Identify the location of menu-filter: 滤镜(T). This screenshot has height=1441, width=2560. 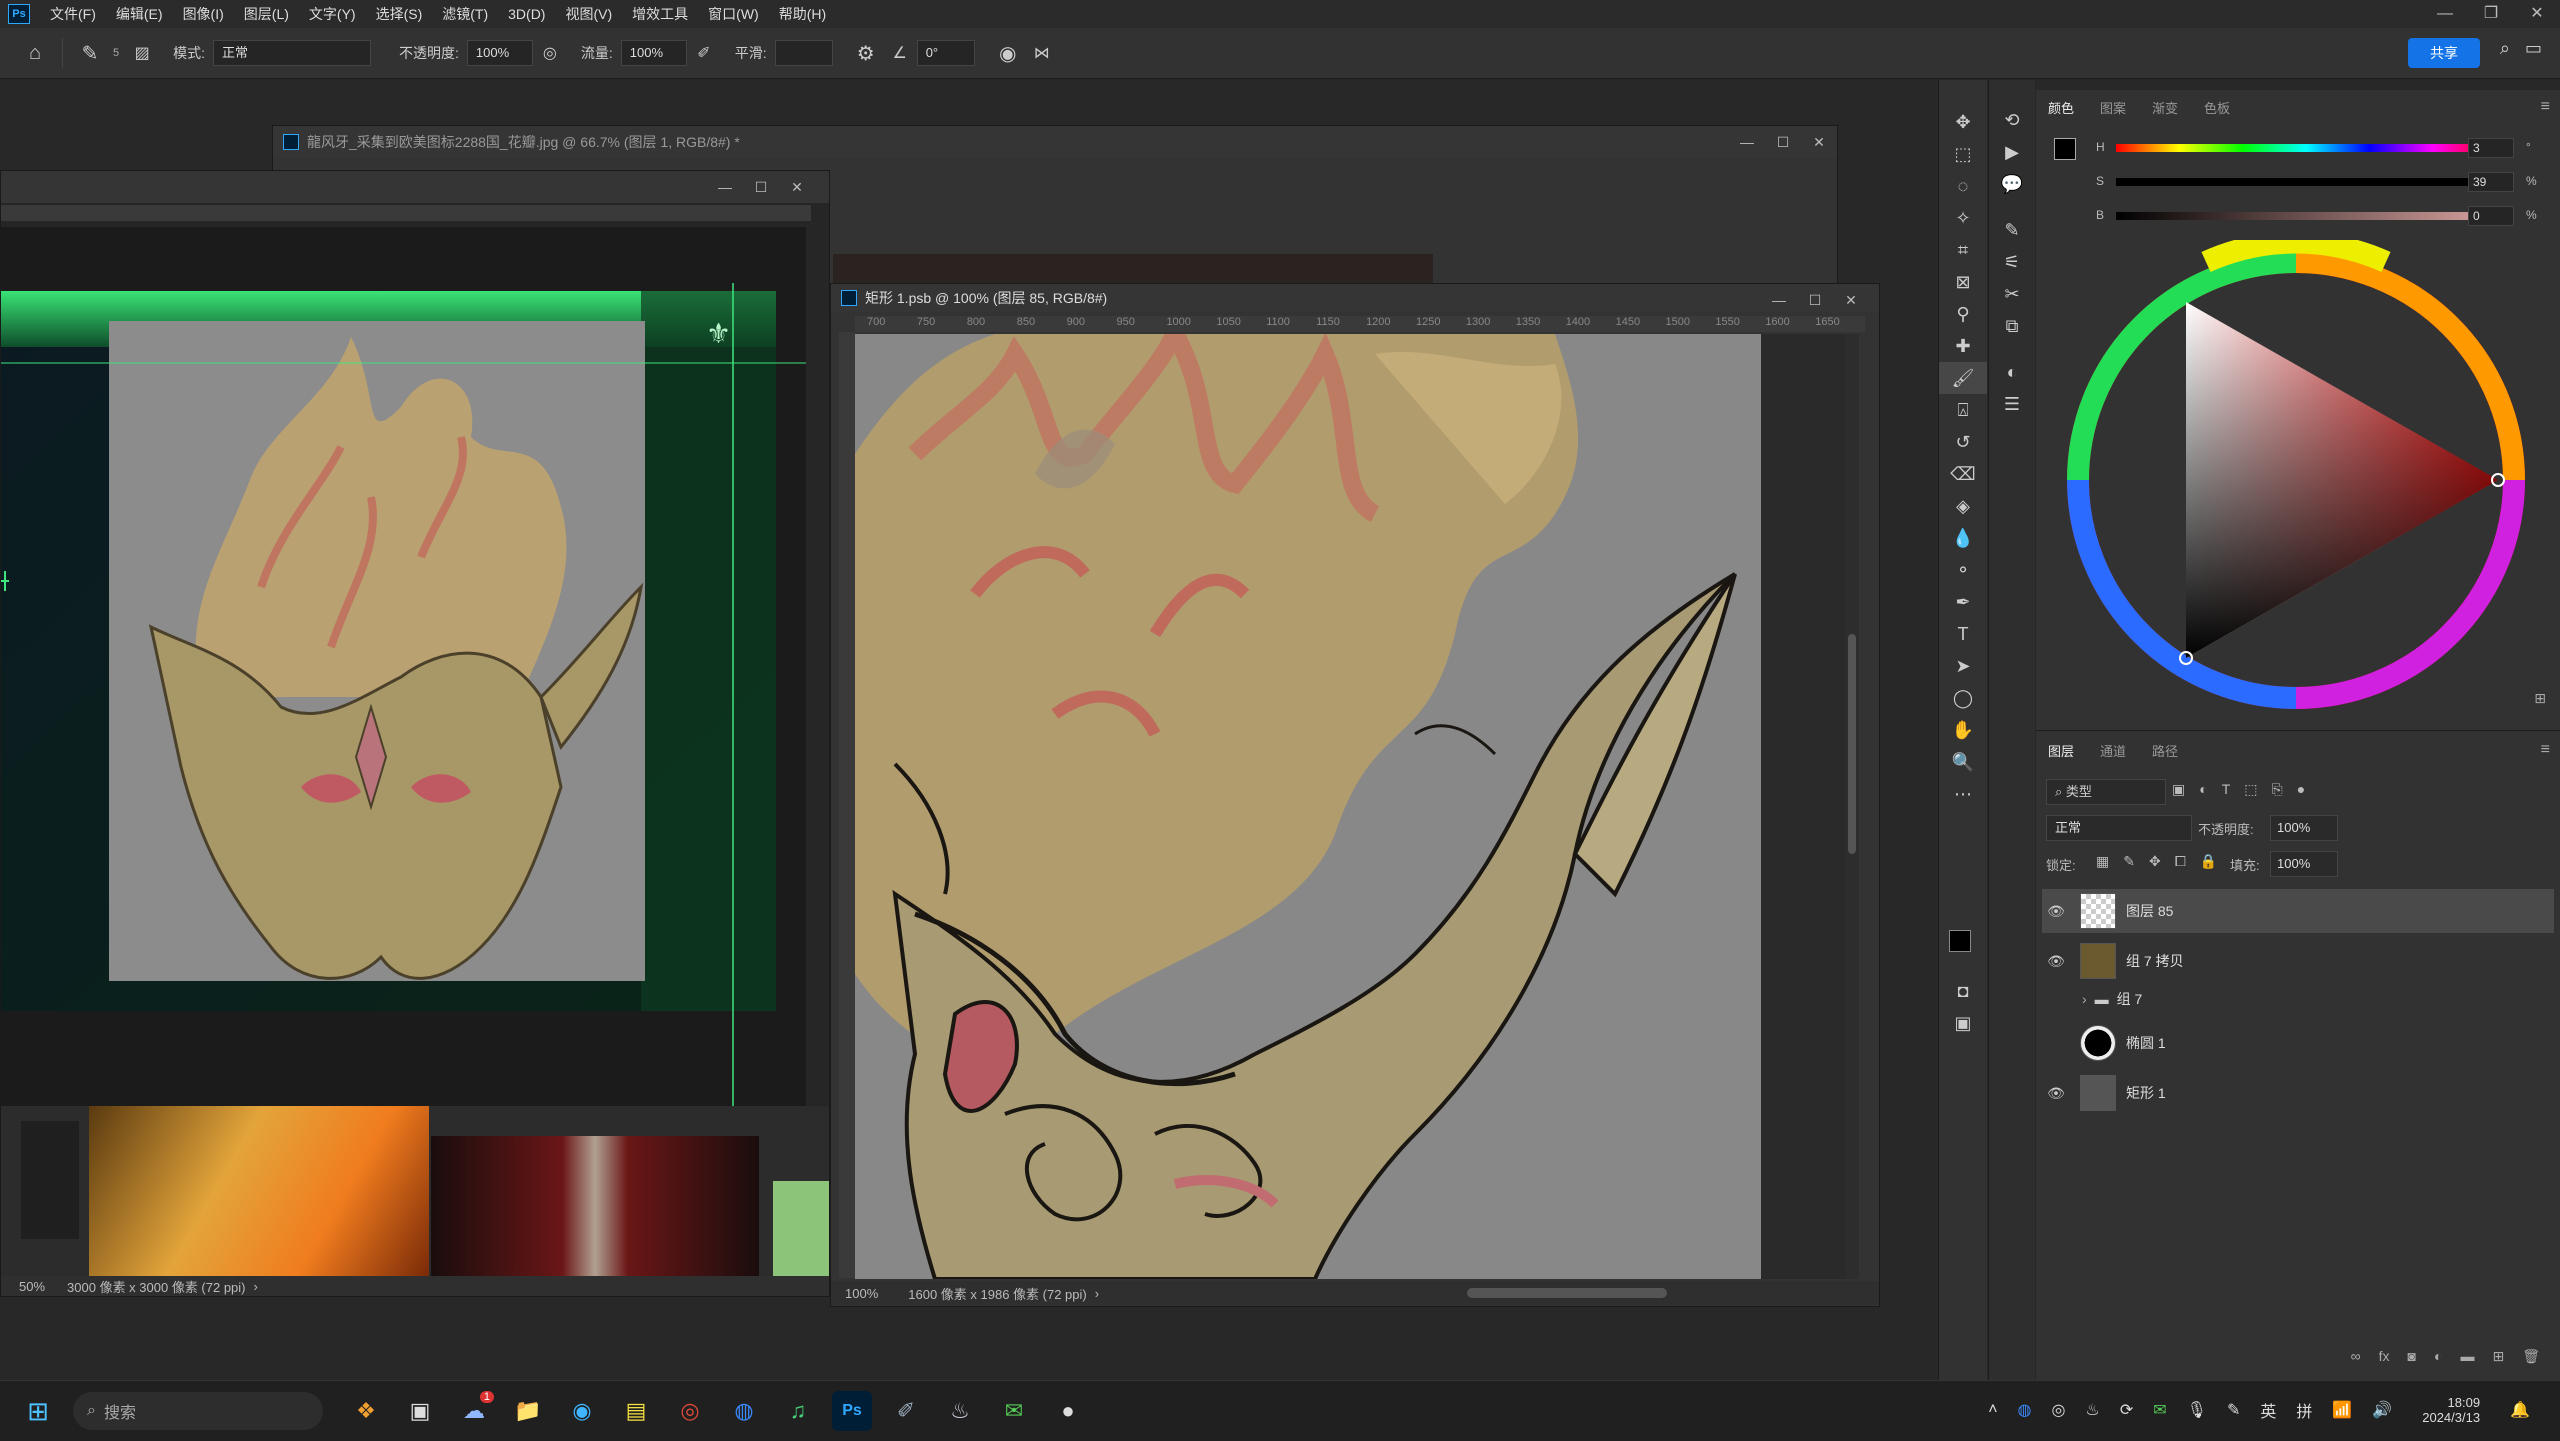
(465, 14).